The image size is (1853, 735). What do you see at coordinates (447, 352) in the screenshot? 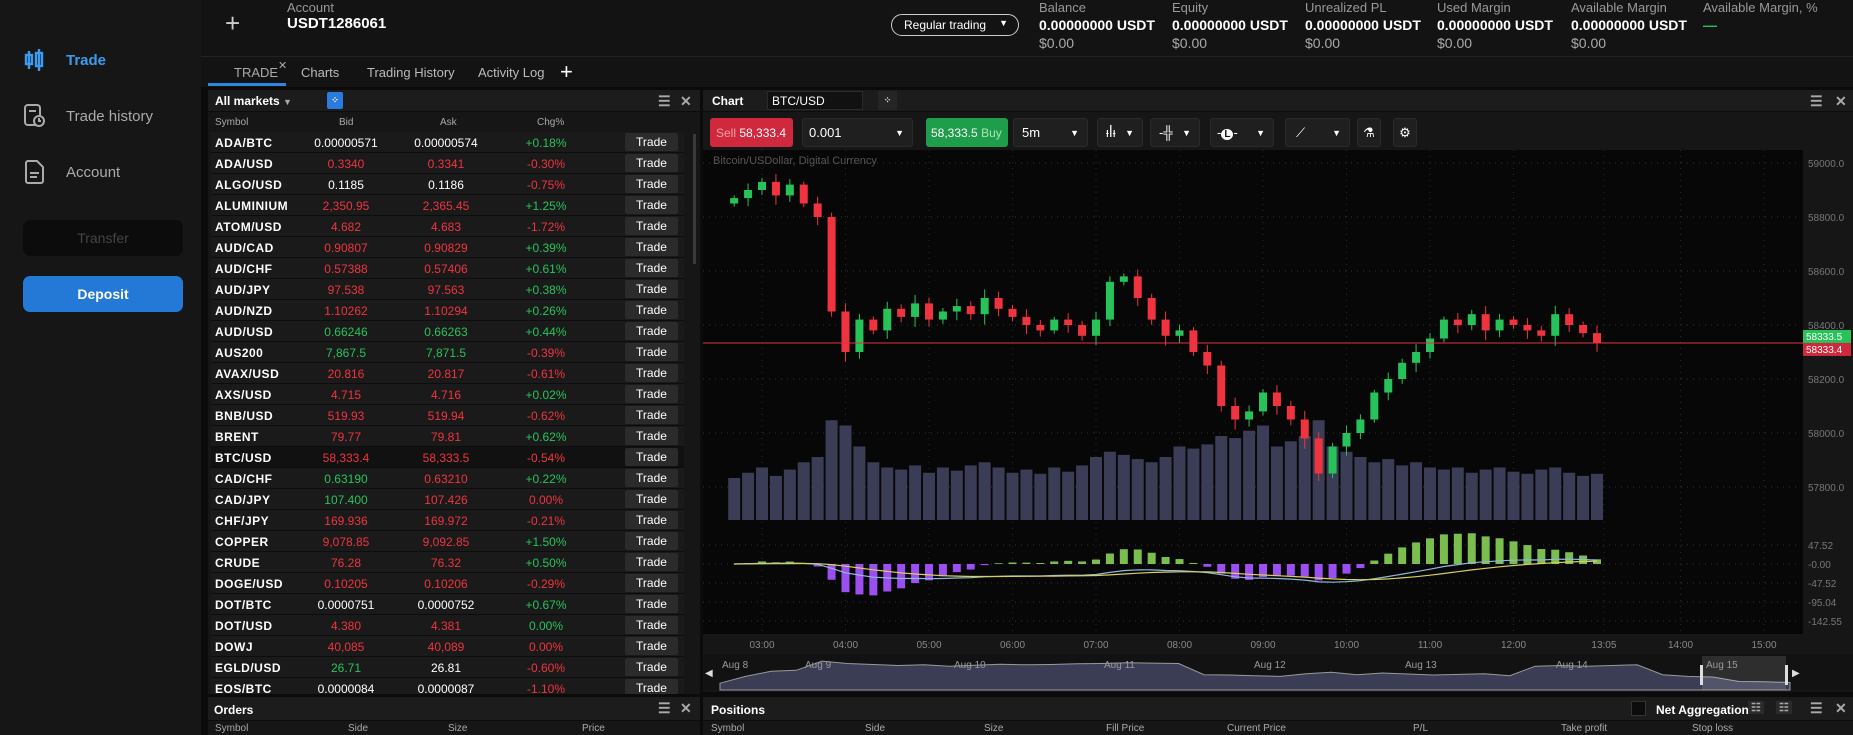
I see `market-row: AUS200 7,867.5 7,871.5 -0.39% Trade` at bounding box center [447, 352].